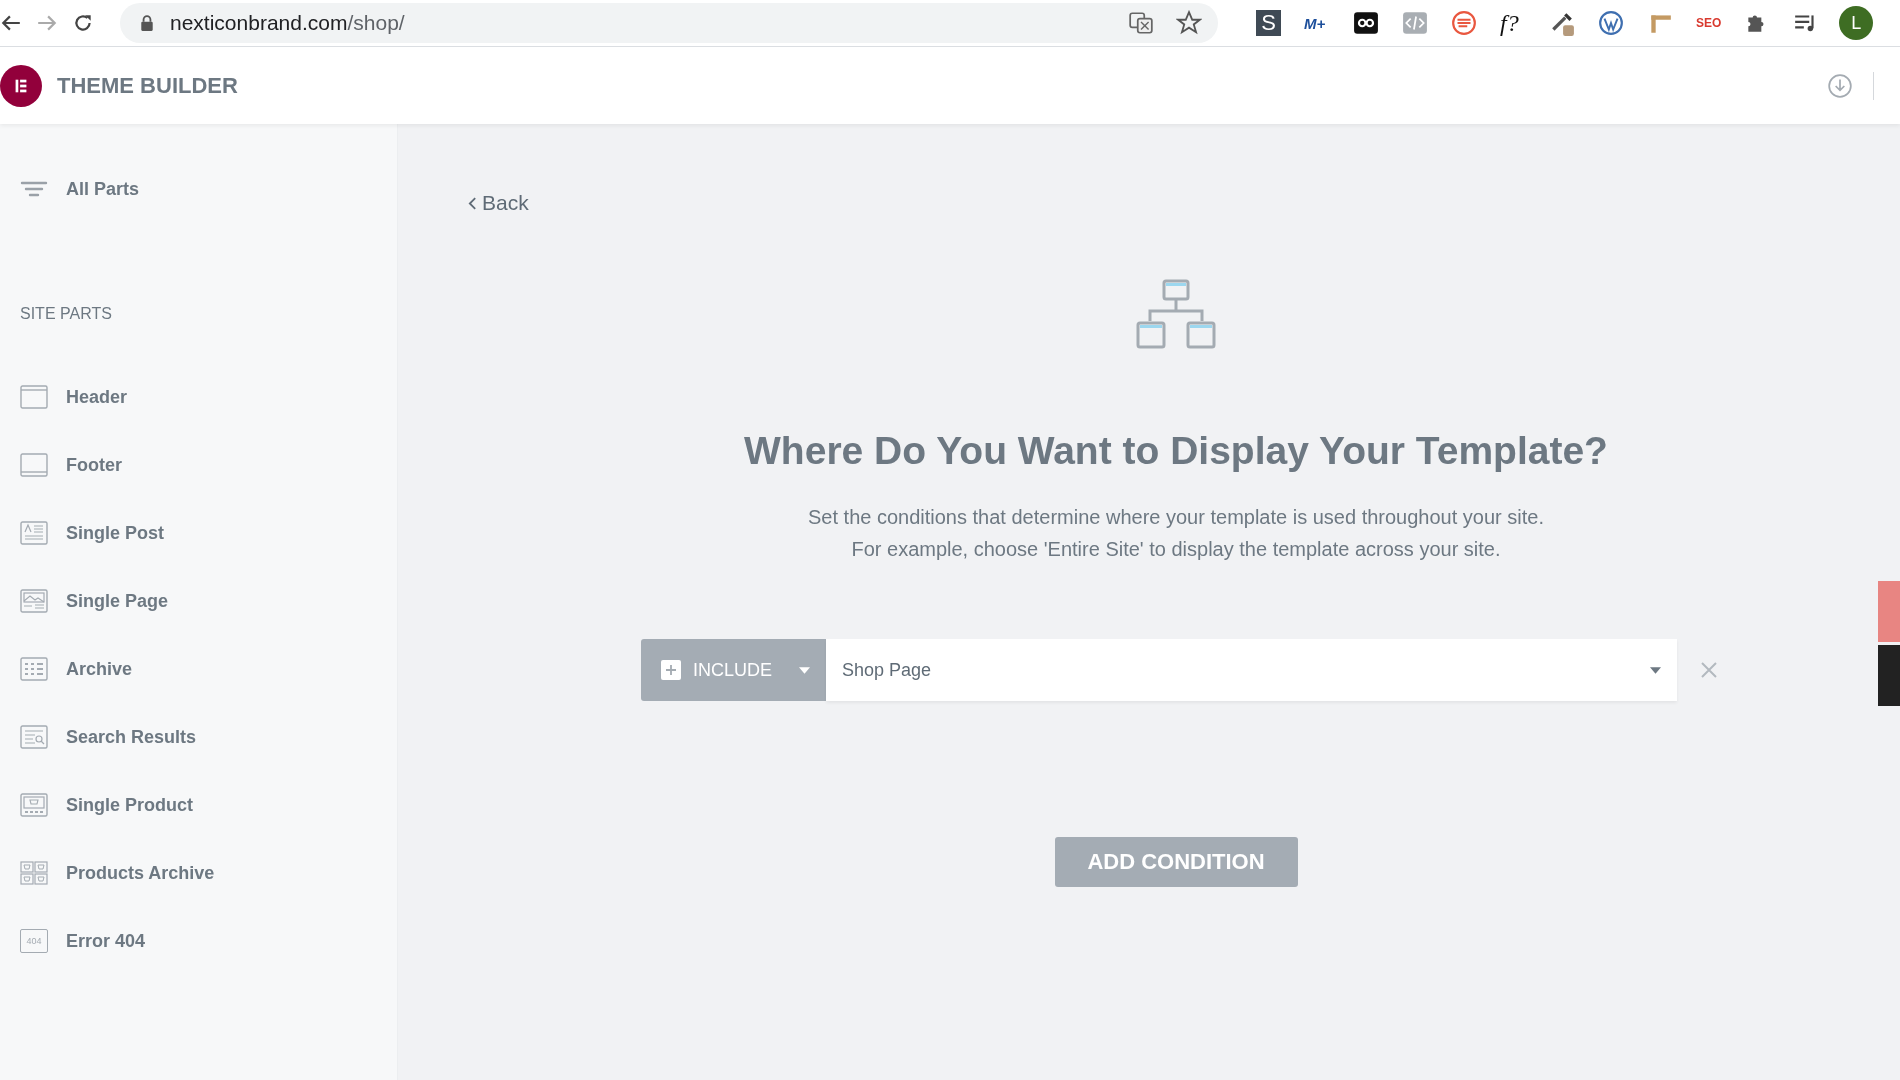 The image size is (1900, 1080). I want to click on include-dropdown: INCLUDE, so click(733, 670).